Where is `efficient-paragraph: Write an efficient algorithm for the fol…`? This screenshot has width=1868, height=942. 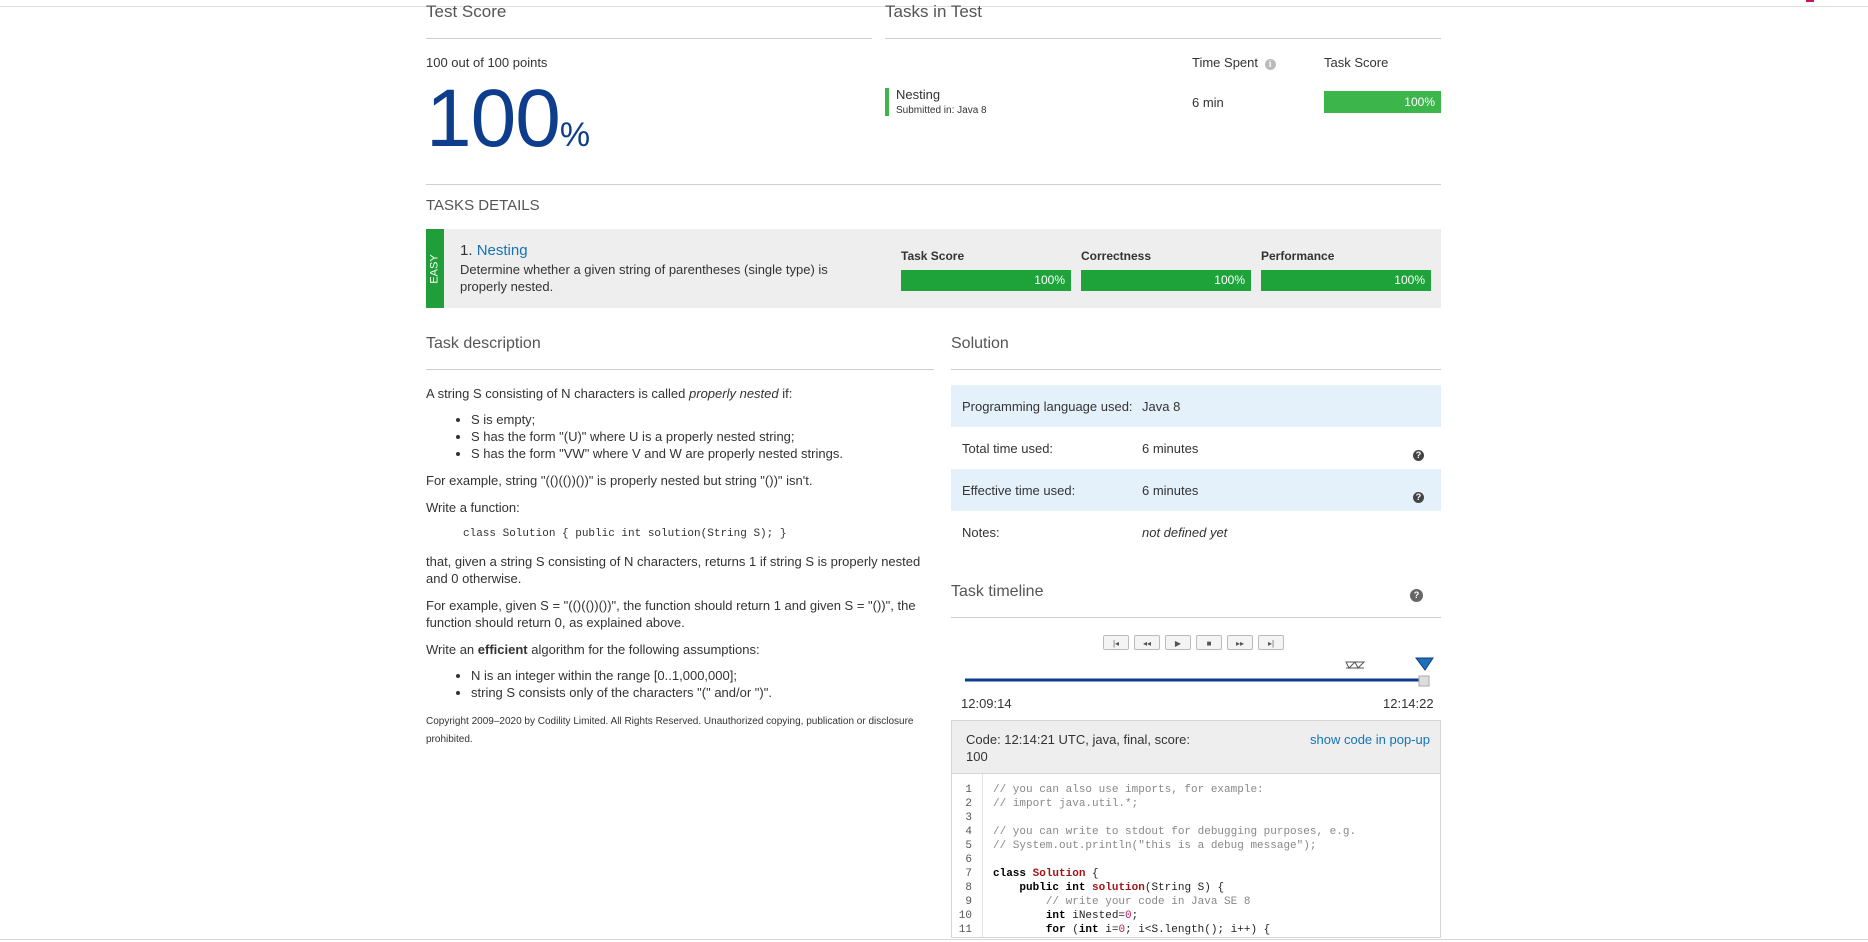
efficient-paragraph: Write an efficient algorithm for the fol… is located at coordinates (593, 649).